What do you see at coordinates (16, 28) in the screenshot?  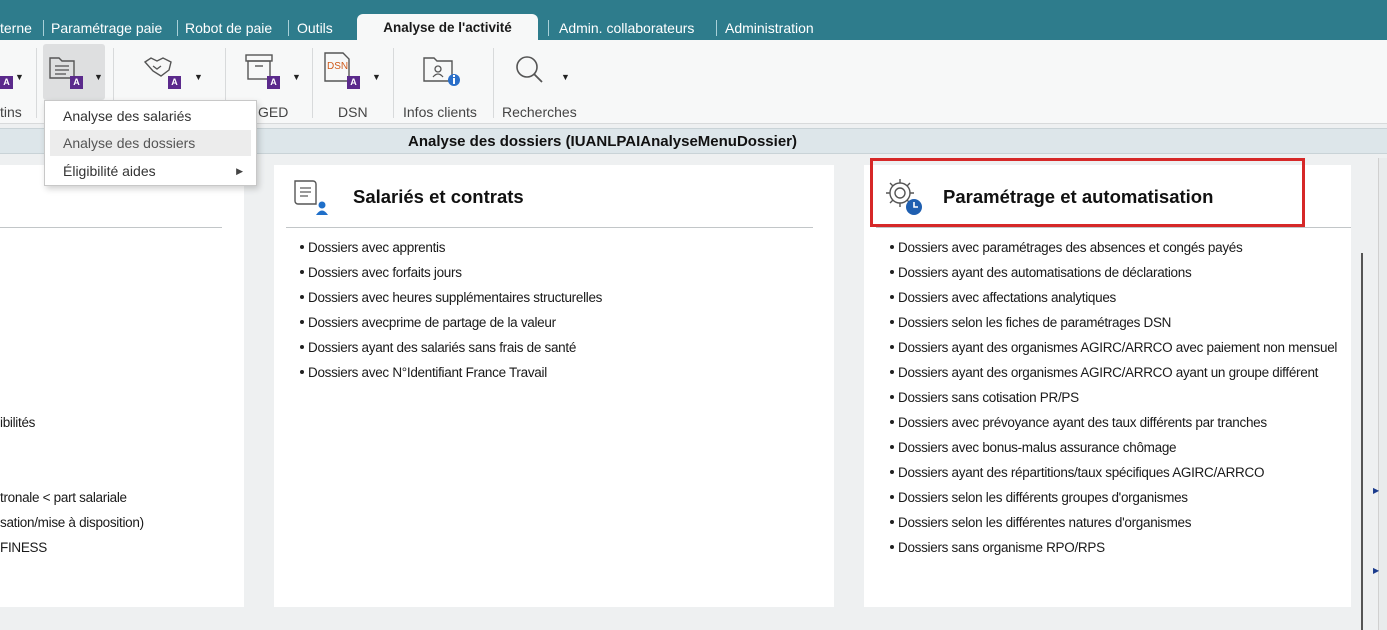 I see `tab-interne: terne` at bounding box center [16, 28].